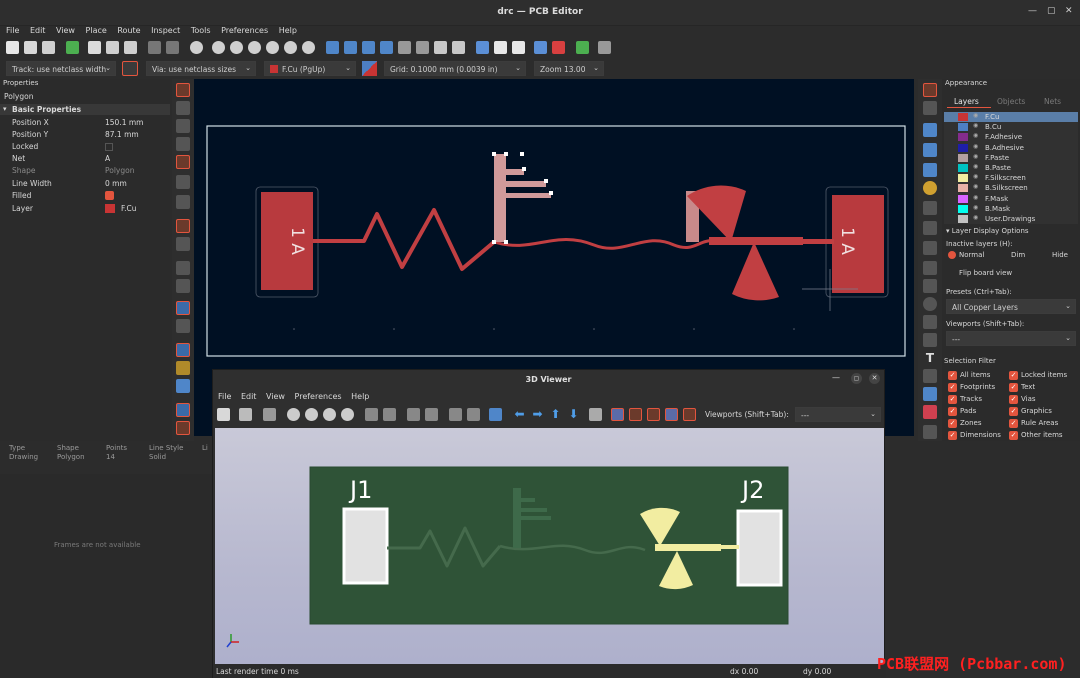 This screenshot has width=1080, height=678. I want to click on zone-outlines-icon, so click(183, 286).